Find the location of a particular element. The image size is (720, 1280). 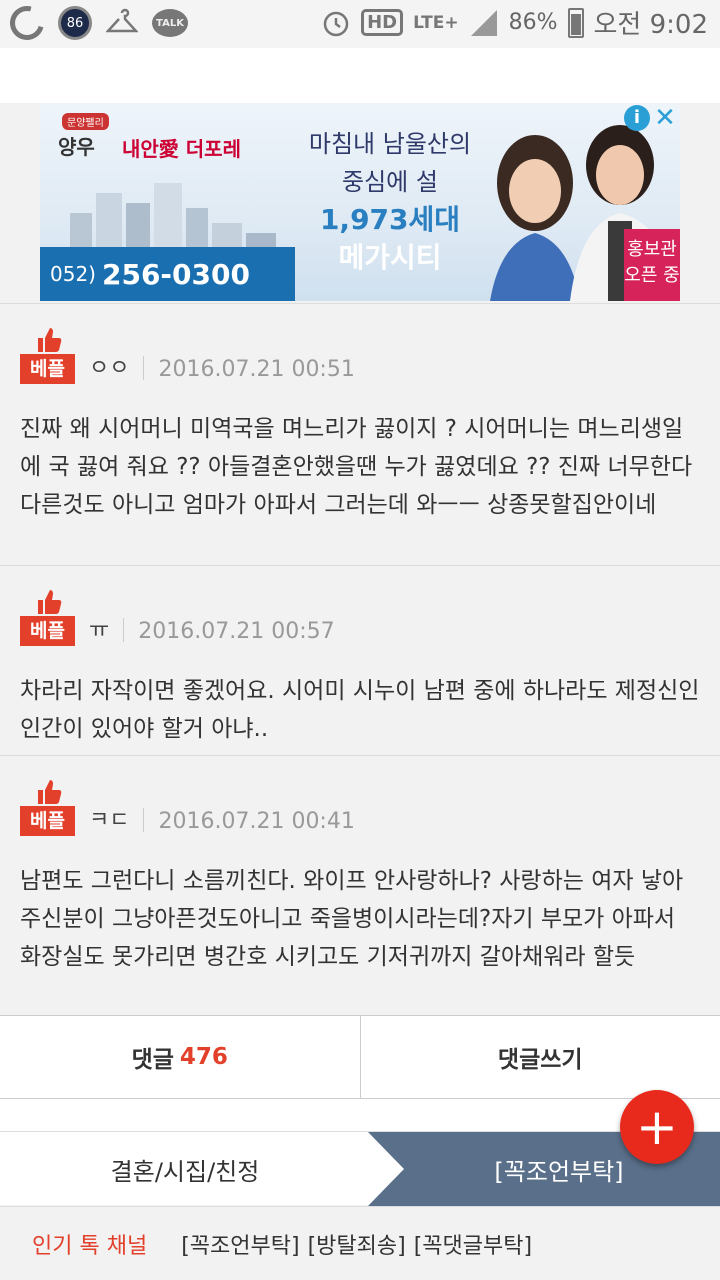

add-fab-button: + is located at coordinates (657, 1127).